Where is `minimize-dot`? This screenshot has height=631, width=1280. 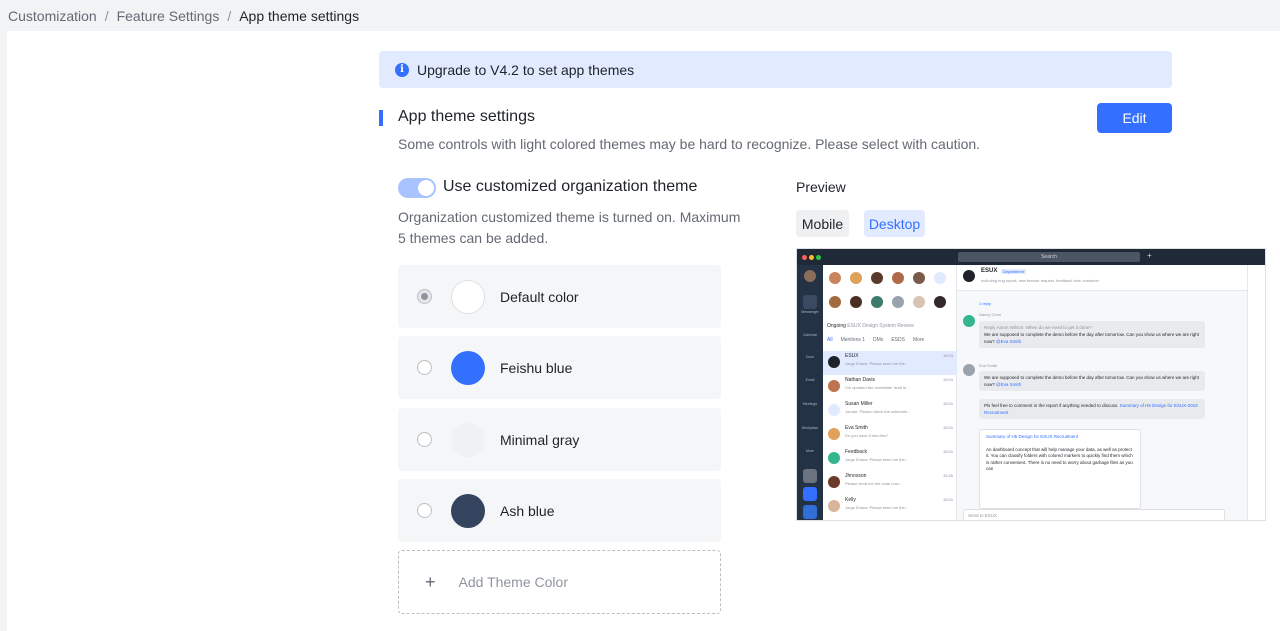
minimize-dot is located at coordinates (811, 257).